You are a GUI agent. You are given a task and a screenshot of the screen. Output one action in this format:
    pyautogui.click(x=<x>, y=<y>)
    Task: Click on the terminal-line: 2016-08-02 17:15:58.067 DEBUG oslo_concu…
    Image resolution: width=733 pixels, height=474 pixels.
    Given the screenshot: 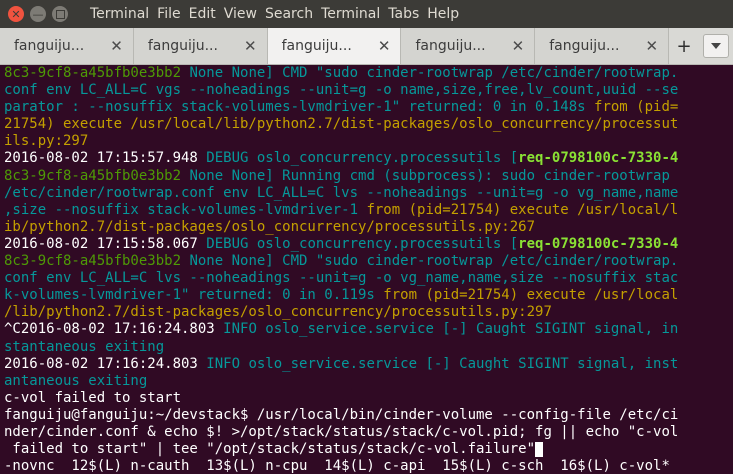 What is the action you would take?
    pyautogui.click(x=368, y=244)
    